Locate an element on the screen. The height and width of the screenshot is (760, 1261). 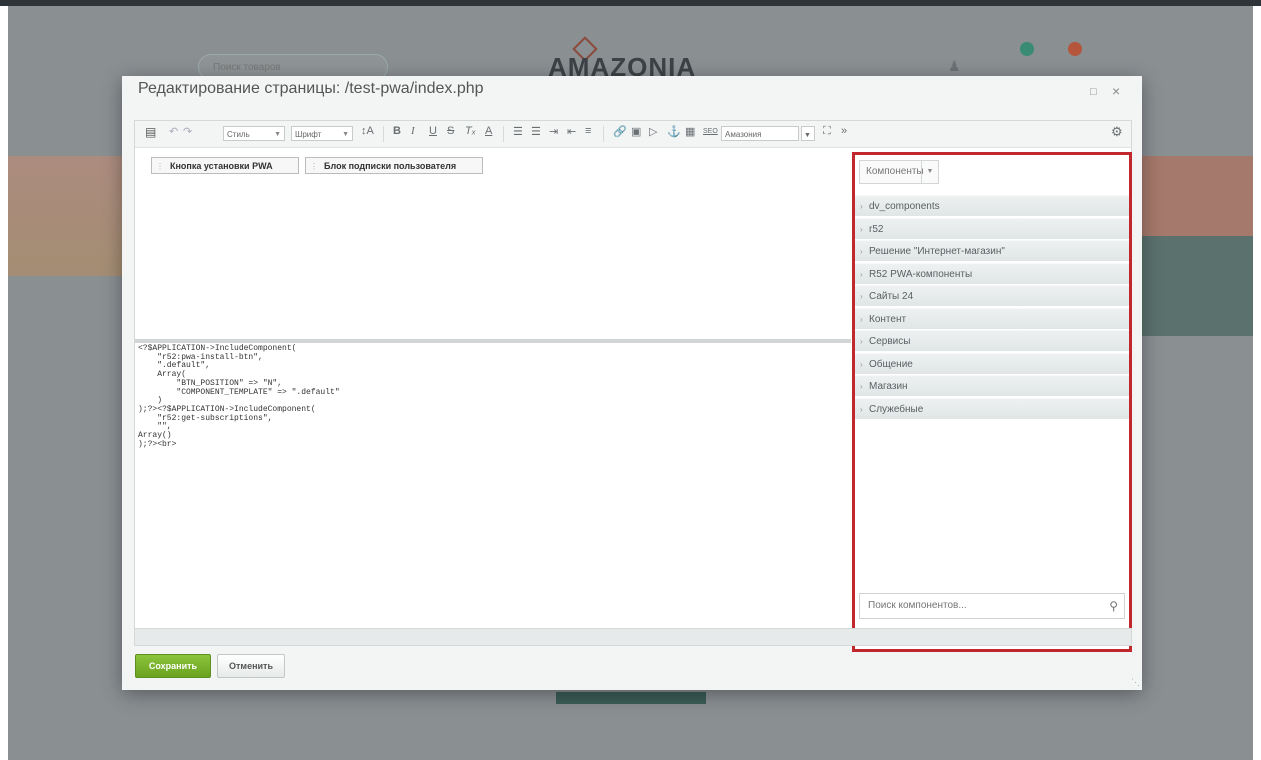
components-dropdown-label: Компоненты is located at coordinates (895, 171).